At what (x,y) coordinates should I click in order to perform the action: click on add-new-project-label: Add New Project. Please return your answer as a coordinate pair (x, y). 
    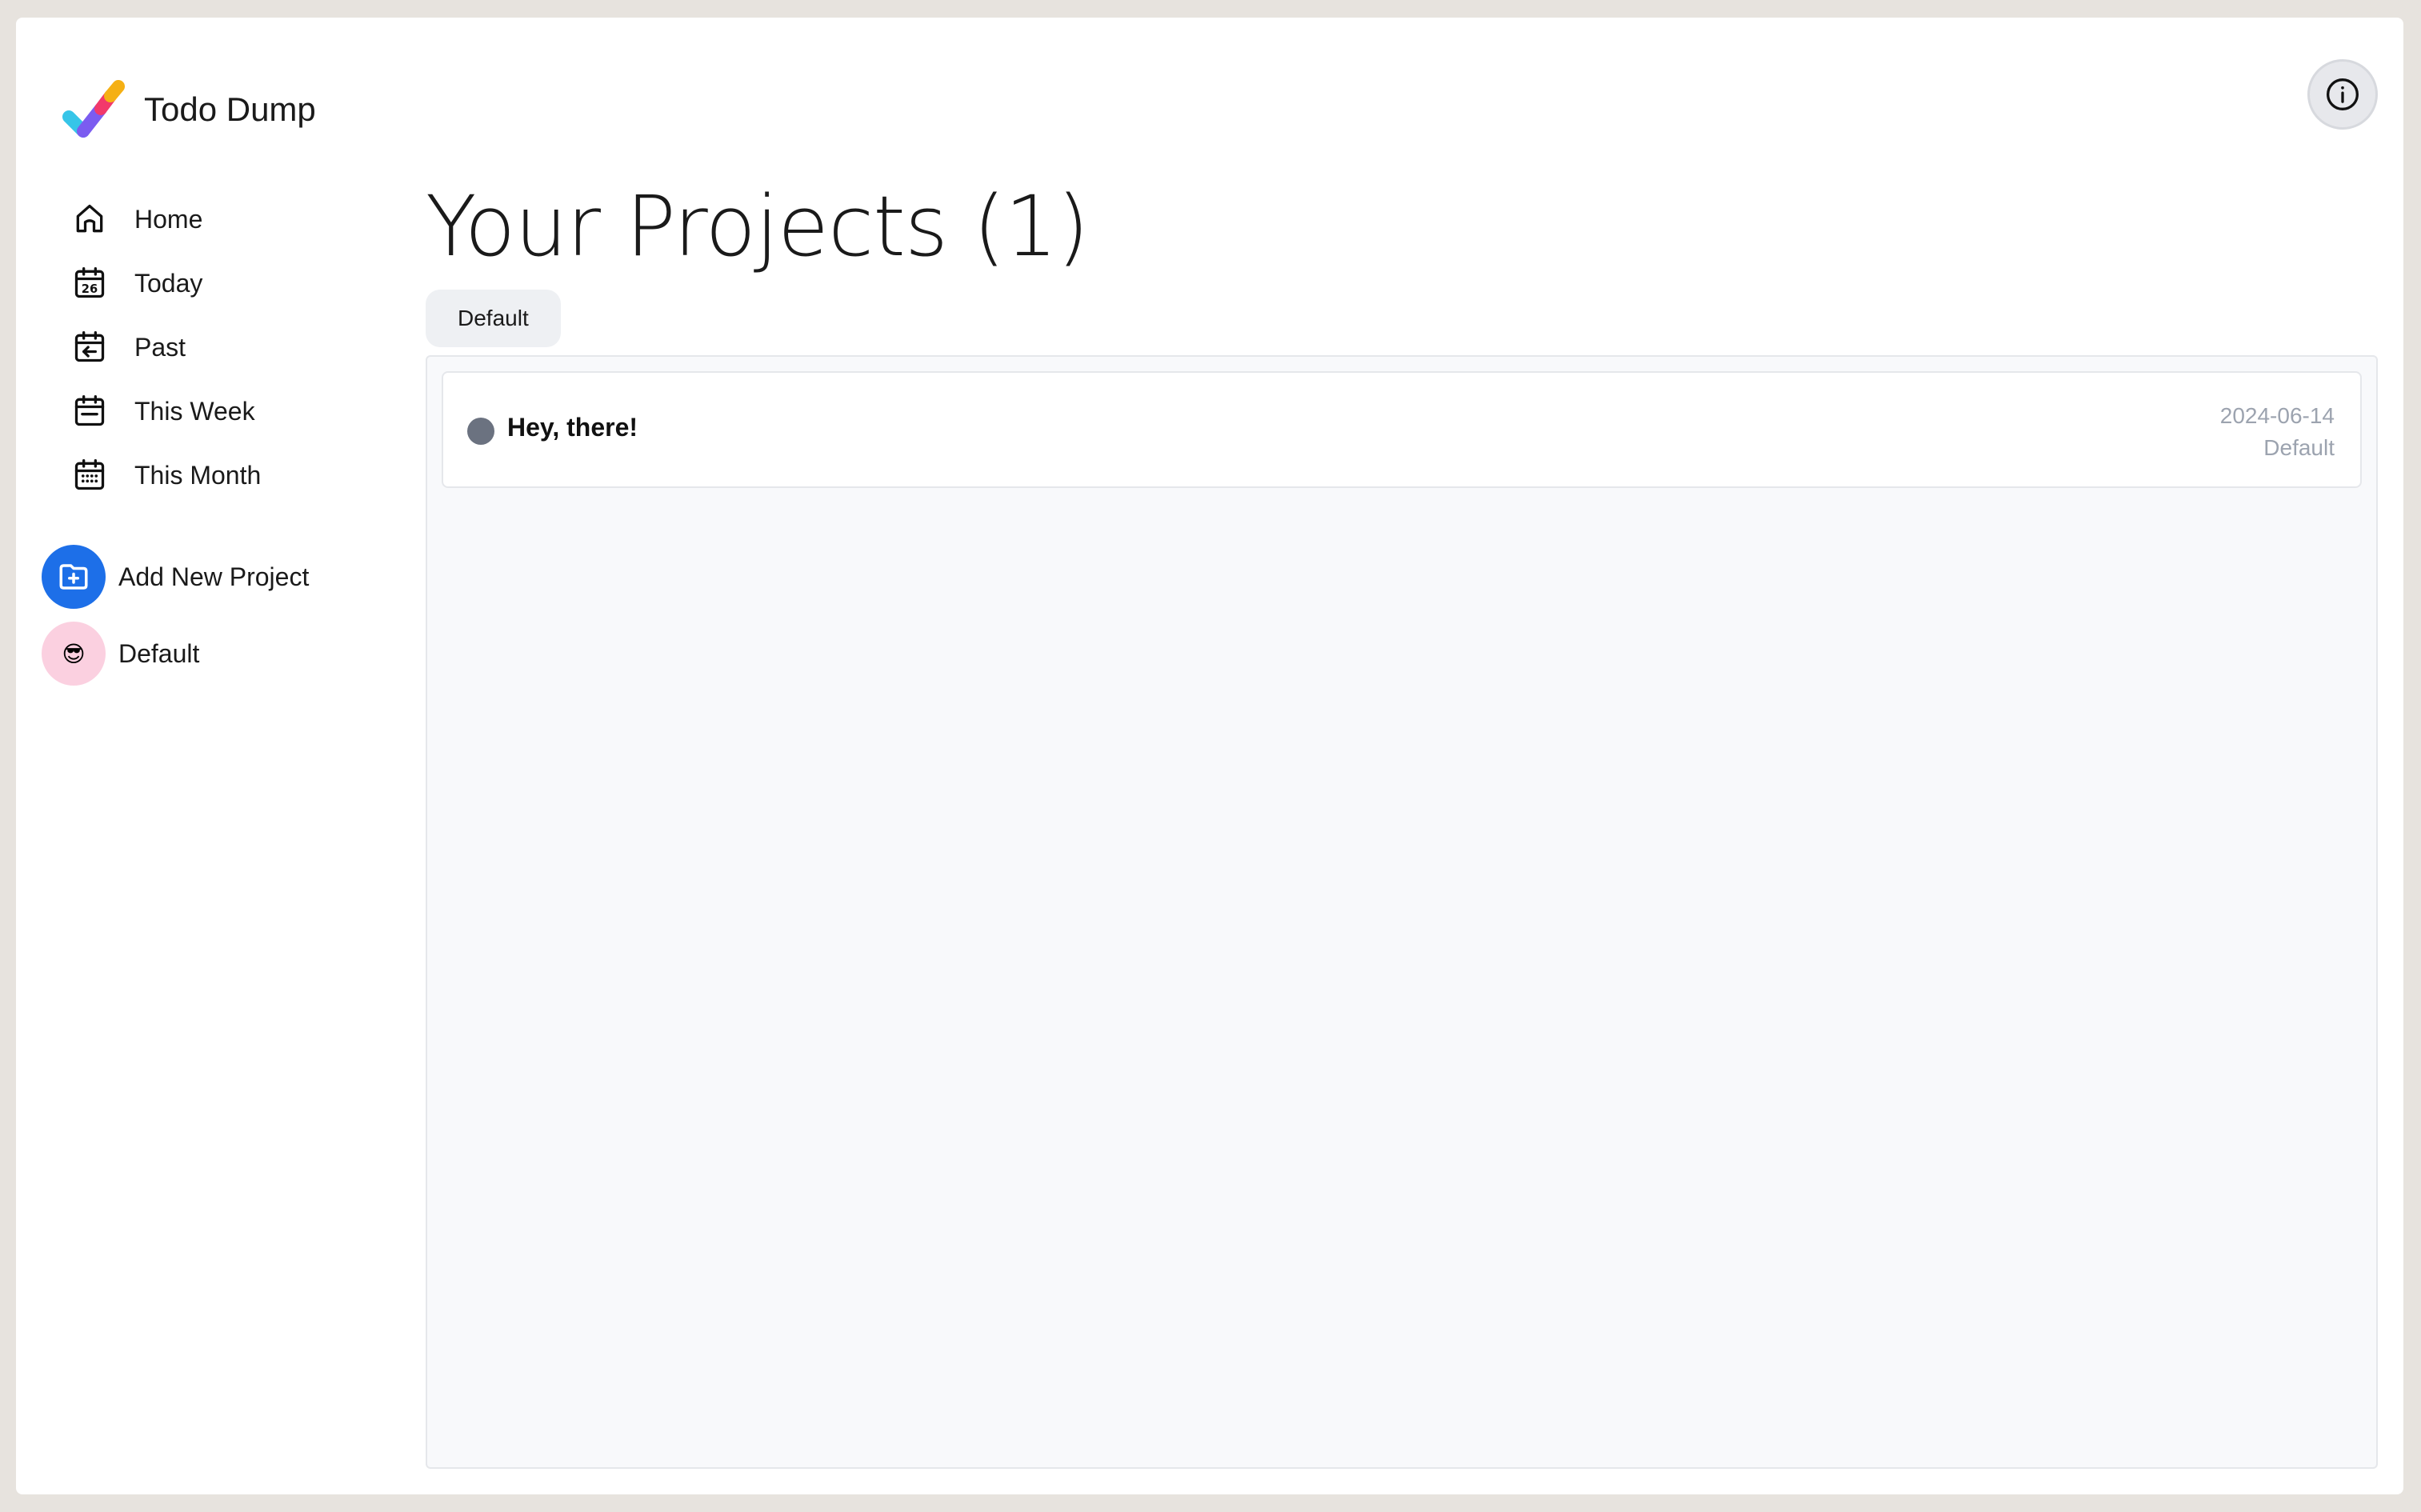
    Looking at the image, I should click on (214, 576).